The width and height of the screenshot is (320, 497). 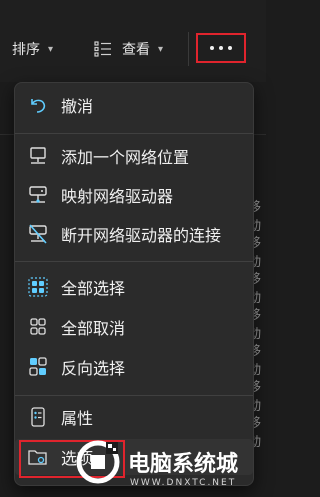 I want to click on menu-item-map-network-drive: 映射网络驱动器, so click(x=134, y=195).